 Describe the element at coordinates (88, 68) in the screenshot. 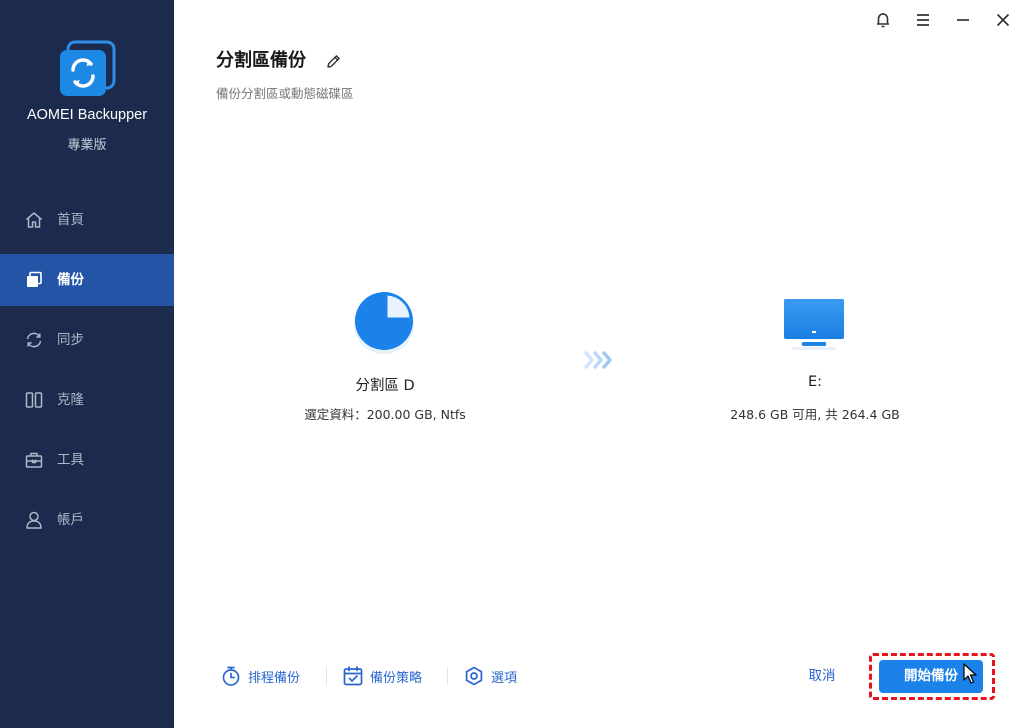

I see `aomei-logo-icon` at that location.